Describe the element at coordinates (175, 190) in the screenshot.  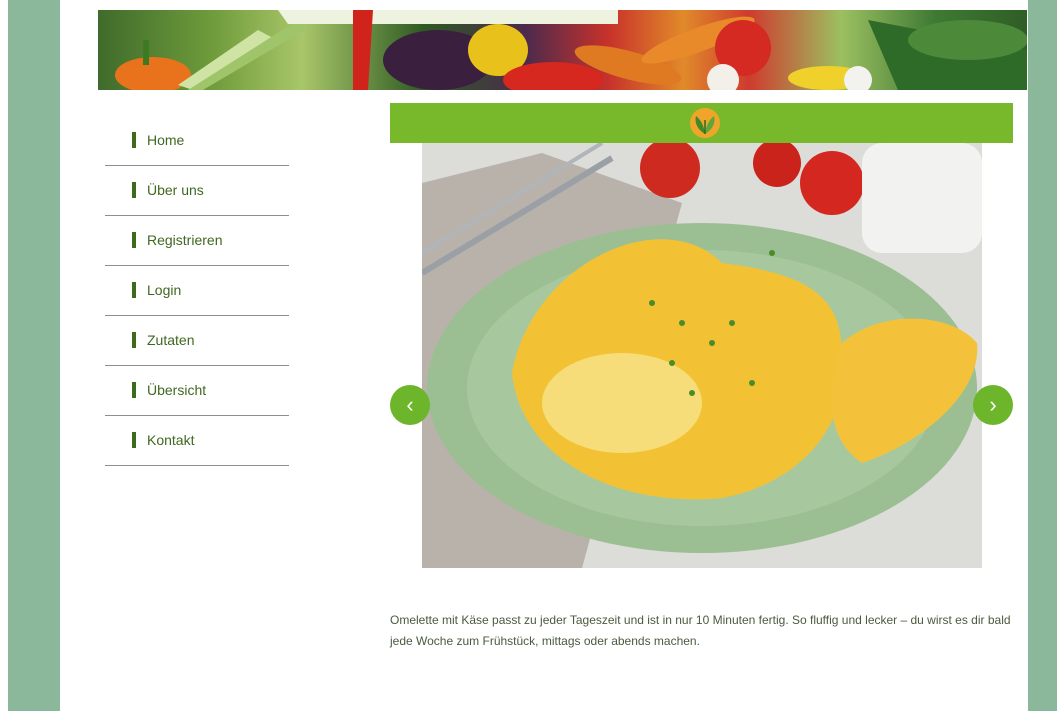
I see `nav-item-label: Über uns` at that location.